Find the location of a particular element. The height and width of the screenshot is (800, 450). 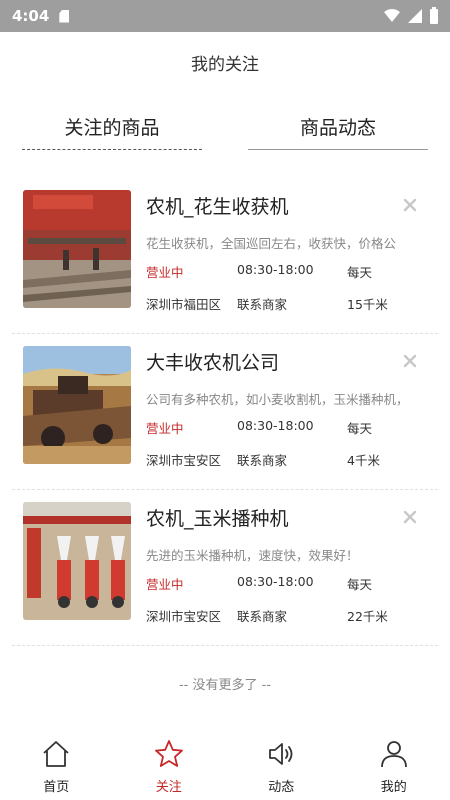

status-icons is located at coordinates (411, 15).